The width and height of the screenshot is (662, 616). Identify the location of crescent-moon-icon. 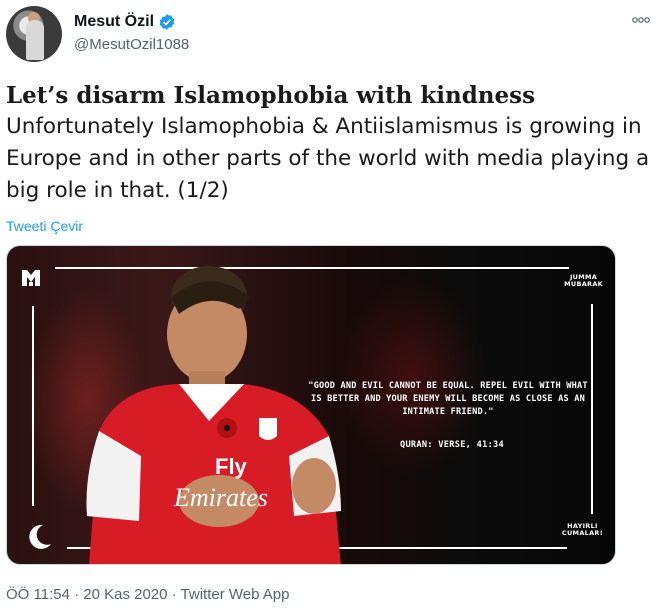
(40, 536).